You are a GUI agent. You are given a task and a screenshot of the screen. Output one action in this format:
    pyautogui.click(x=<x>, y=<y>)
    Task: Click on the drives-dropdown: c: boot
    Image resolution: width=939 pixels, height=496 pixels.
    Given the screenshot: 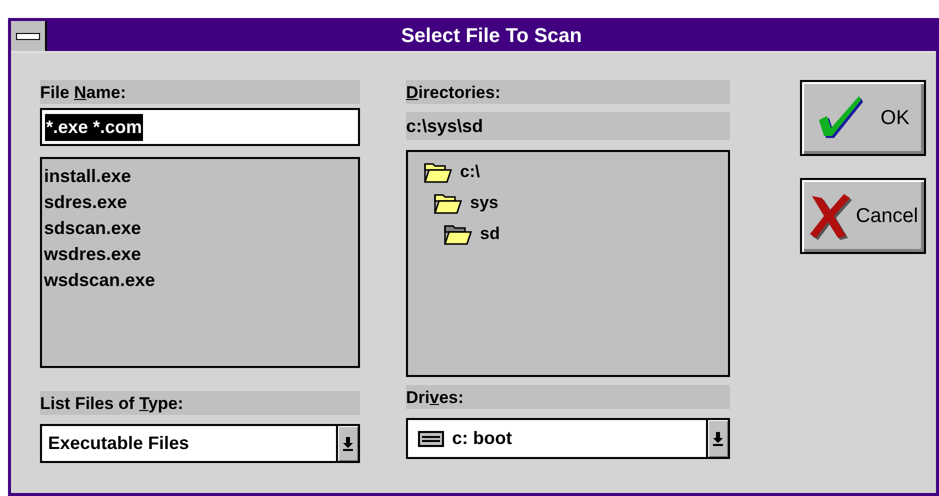 What is the action you would take?
    pyautogui.click(x=568, y=438)
    